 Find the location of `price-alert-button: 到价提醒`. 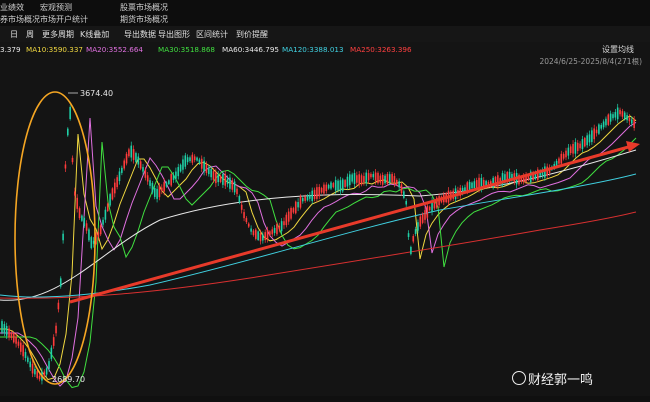

price-alert-button: 到价提醒 is located at coordinates (252, 34).